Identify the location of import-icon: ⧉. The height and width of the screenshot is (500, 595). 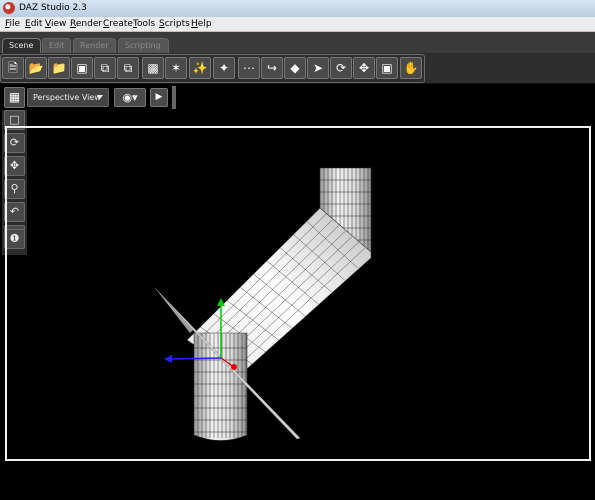
(105, 68).